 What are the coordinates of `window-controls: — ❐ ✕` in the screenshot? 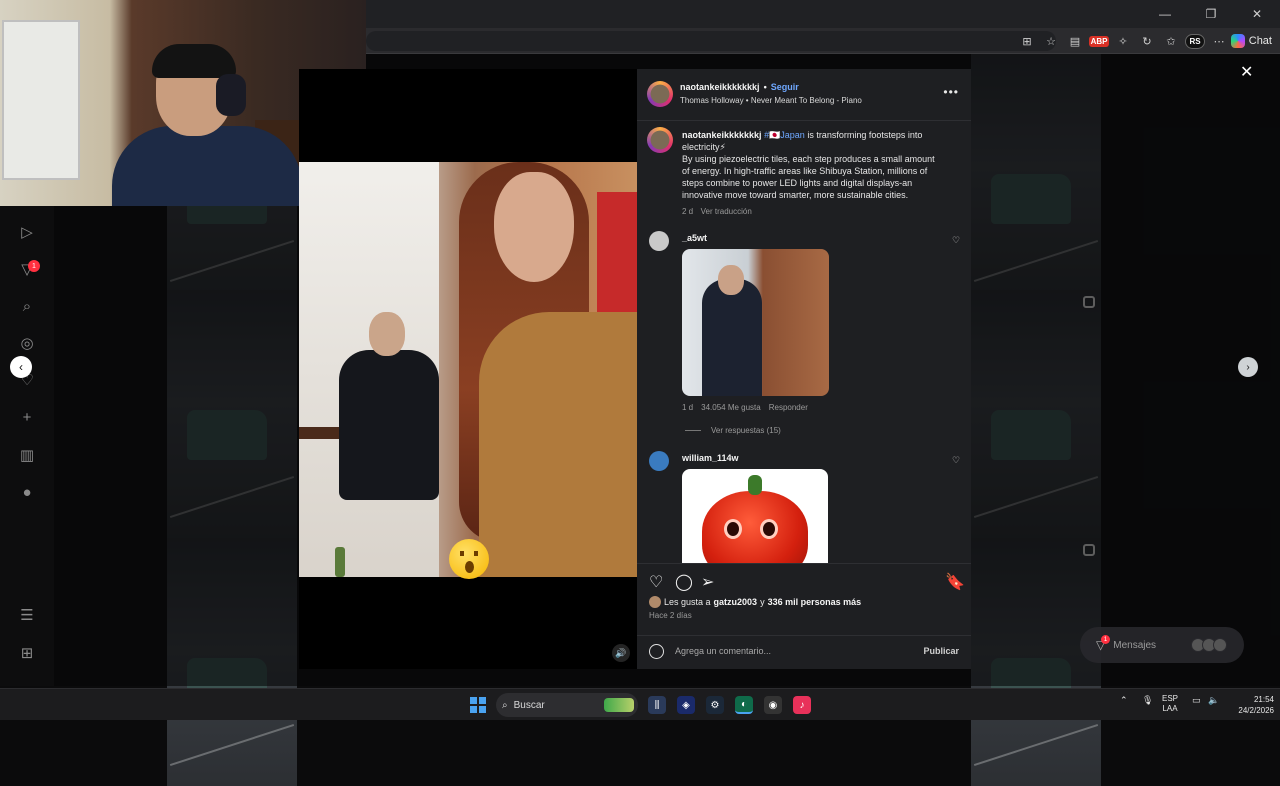 It's located at (1211, 14).